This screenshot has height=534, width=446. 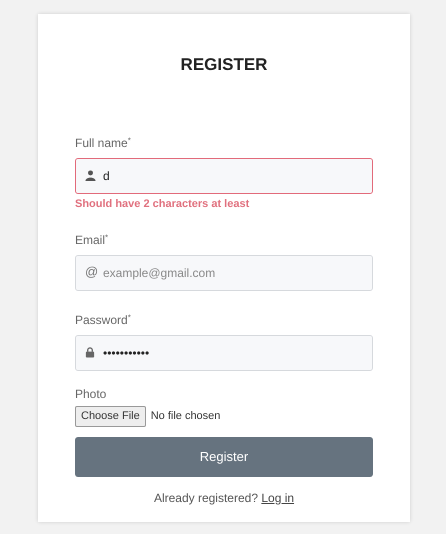 What do you see at coordinates (224, 456) in the screenshot?
I see `register-button: Register` at bounding box center [224, 456].